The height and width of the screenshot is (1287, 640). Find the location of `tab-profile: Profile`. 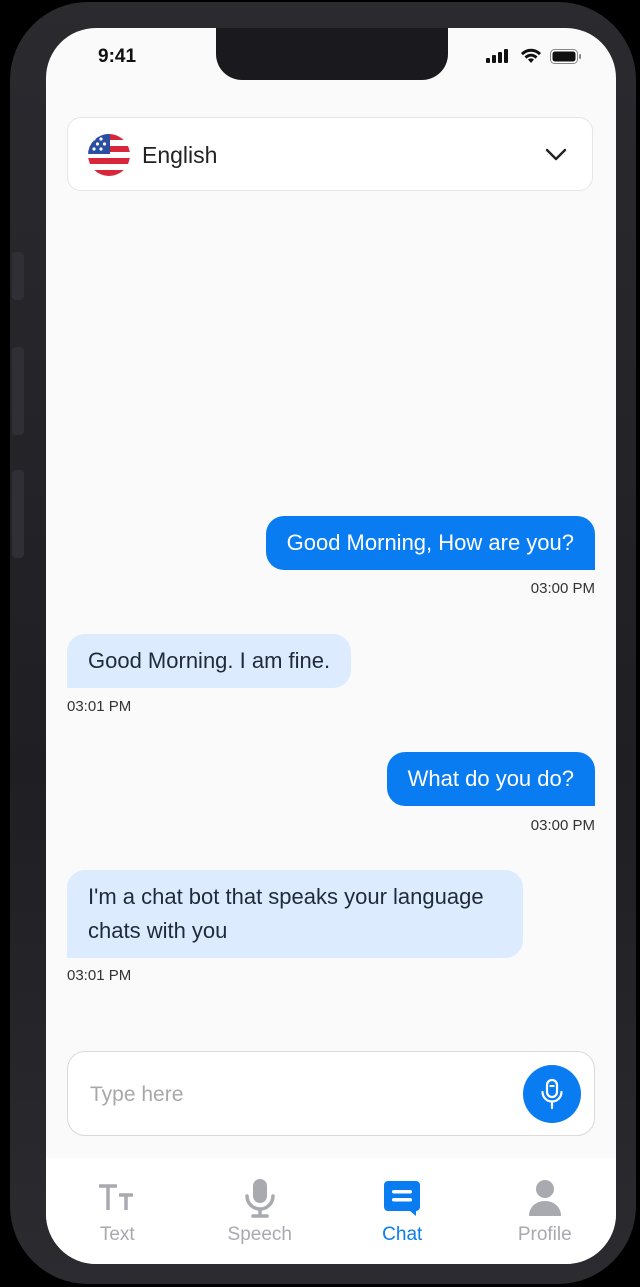

tab-profile: Profile is located at coordinates (545, 1211).